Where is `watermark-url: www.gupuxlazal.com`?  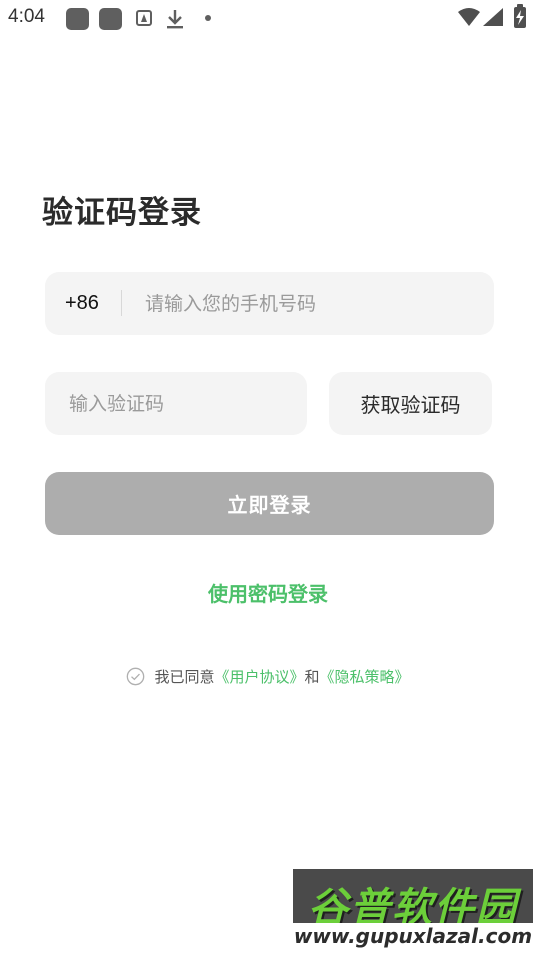
watermark-url: www.gupuxlazal.com is located at coordinates (413, 936).